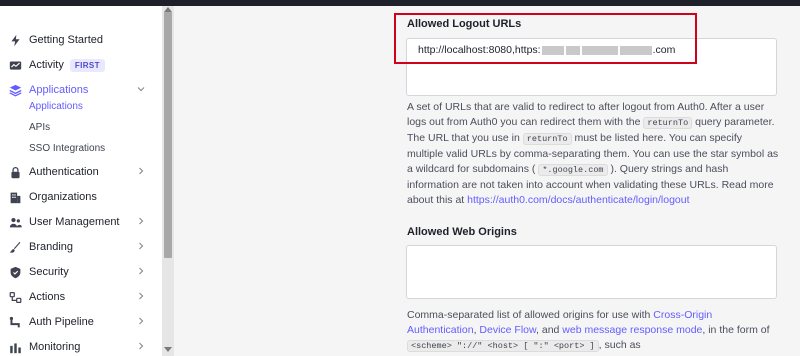 The height and width of the screenshot is (356, 800). Describe the element at coordinates (15, 247) in the screenshot. I see `brush-icon` at that location.